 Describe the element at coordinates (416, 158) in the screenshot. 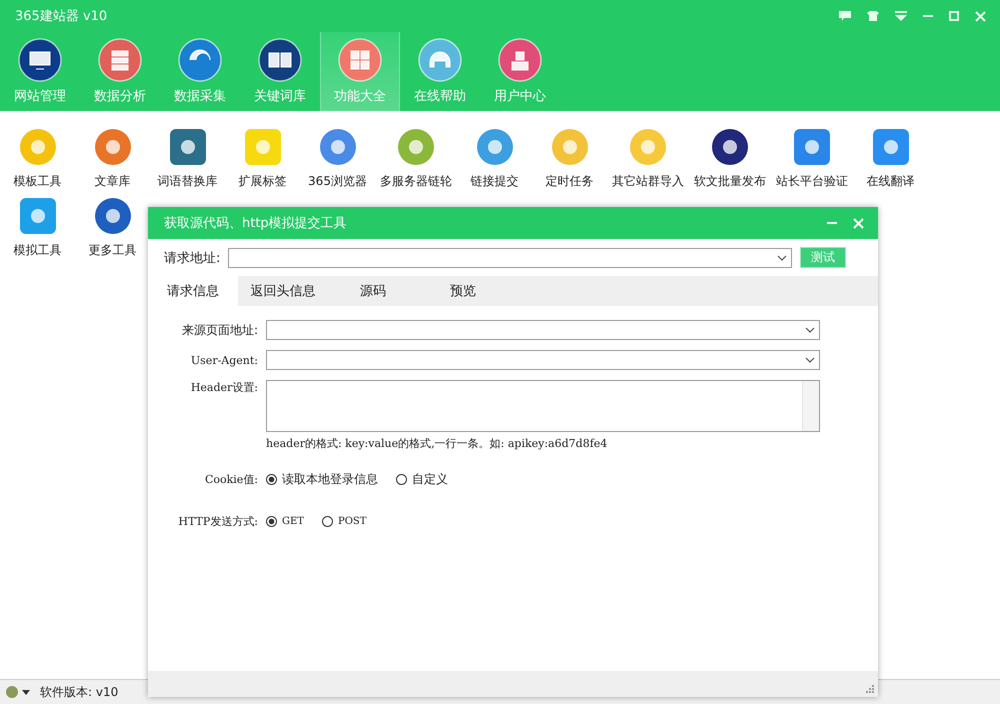

I see `tool-button: 多服务器链轮` at that location.